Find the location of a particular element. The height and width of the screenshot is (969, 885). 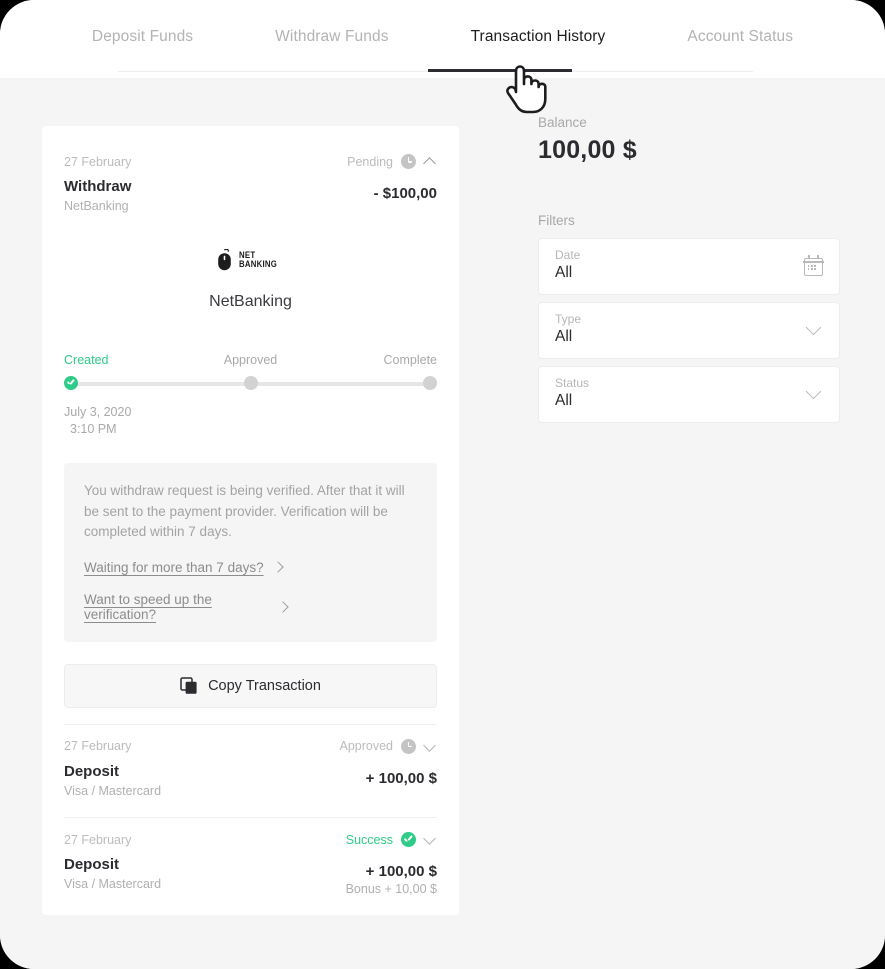

transaction-row-top: 27 February Approved is located at coordinates (250, 739).